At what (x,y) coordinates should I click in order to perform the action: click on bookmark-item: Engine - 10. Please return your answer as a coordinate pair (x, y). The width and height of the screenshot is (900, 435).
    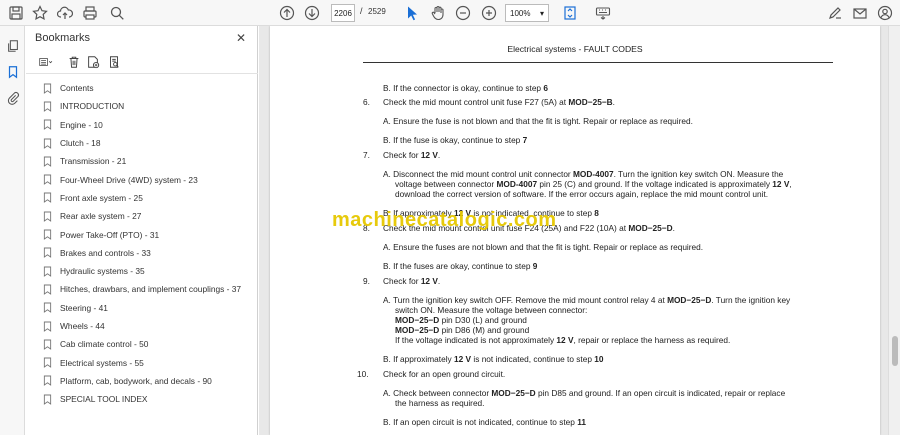
    Looking at the image, I should click on (142, 125).